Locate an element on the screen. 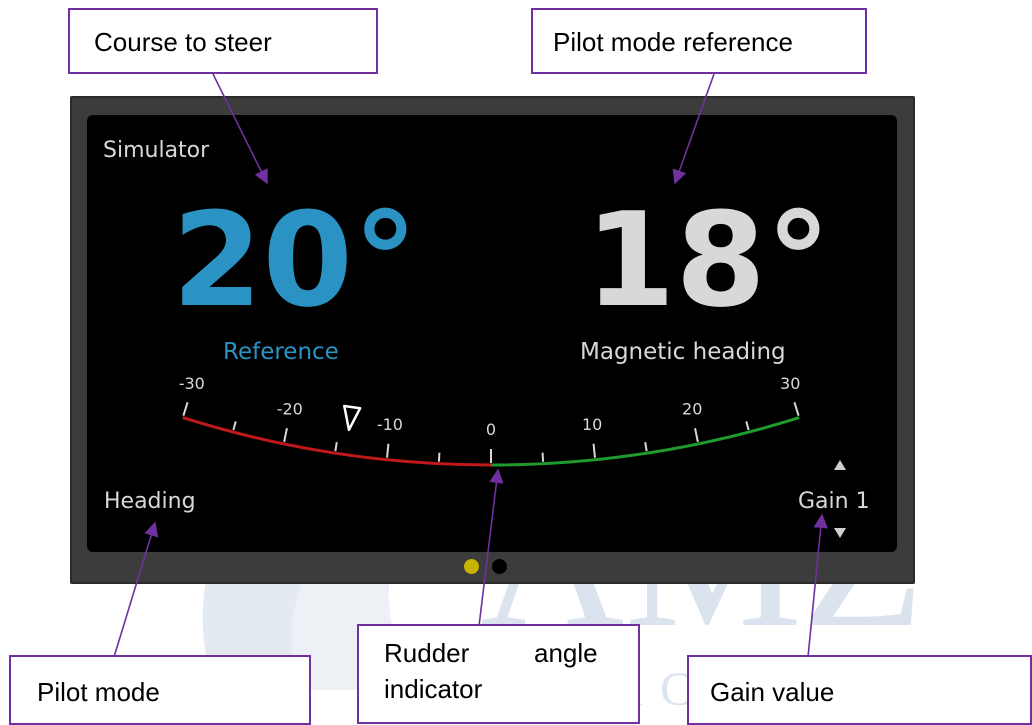 This screenshot has height=725, width=1032. callout-pilot-mode-text: Pilot mode is located at coordinates (98, 692).